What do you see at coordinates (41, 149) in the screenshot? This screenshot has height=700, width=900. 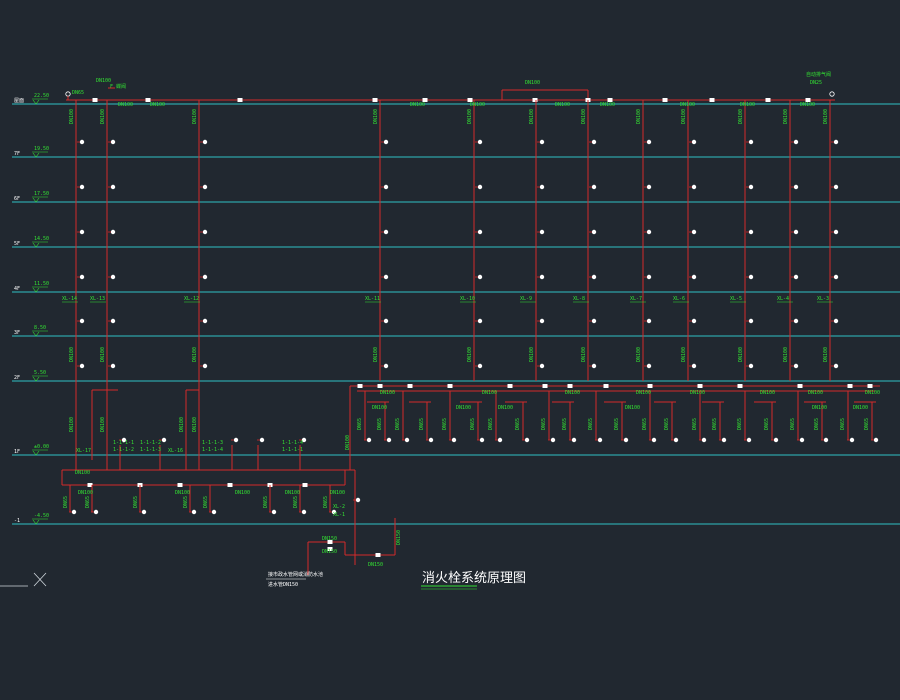 I see `floor-elevation: 19.50` at bounding box center [41, 149].